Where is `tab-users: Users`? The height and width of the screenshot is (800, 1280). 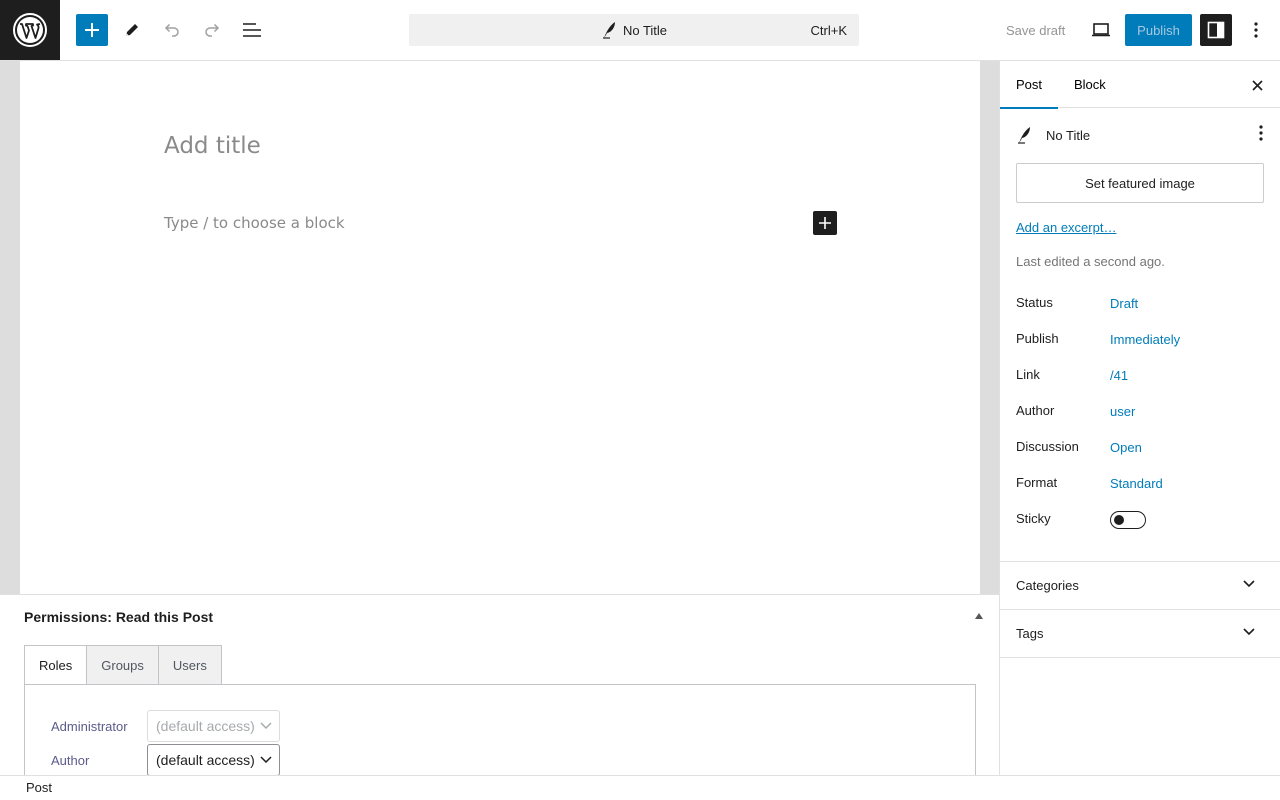 tab-users: Users is located at coordinates (190, 665).